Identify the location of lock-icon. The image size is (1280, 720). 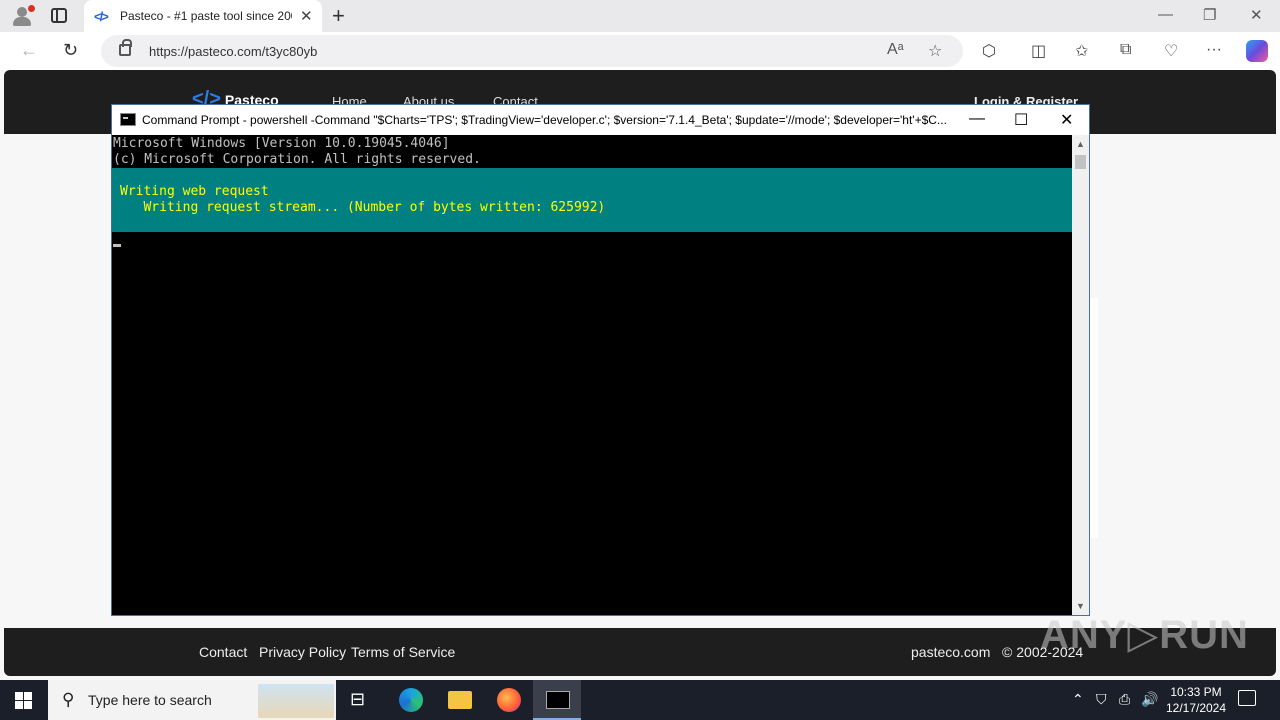
(125, 47).